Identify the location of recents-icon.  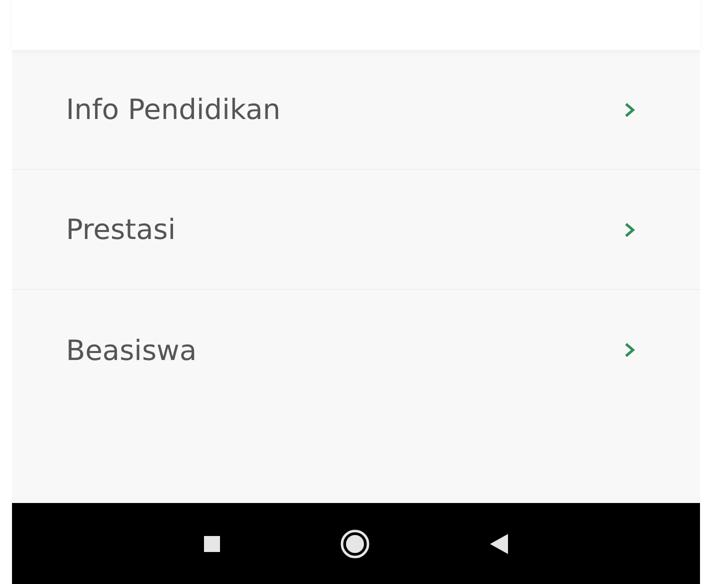
(212, 544).